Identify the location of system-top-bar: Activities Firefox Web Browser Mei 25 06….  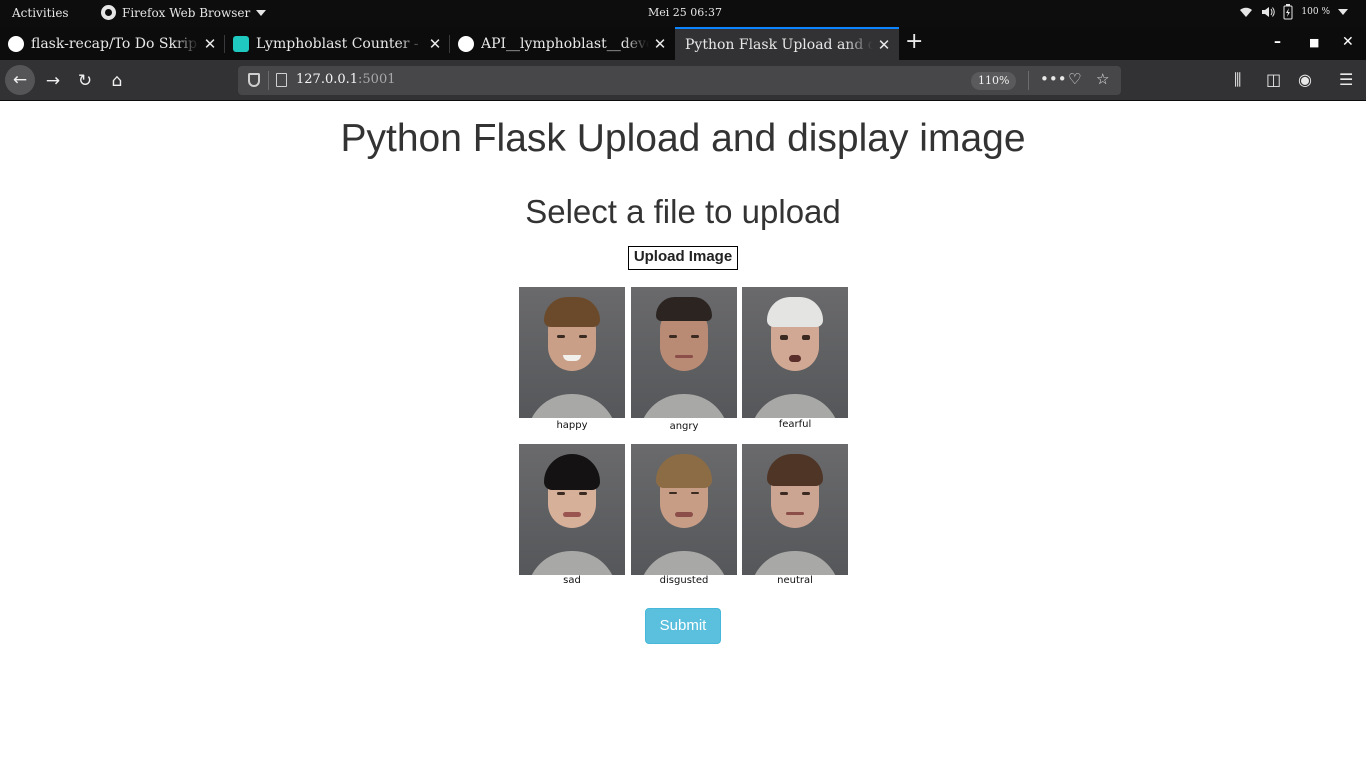
(683, 13).